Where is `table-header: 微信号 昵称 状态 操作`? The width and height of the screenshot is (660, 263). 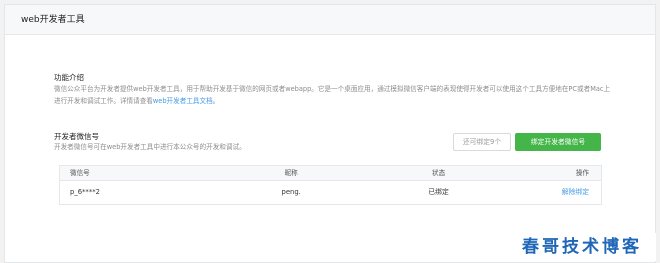 table-header: 微信号 昵称 状态 操作 is located at coordinates (330, 173).